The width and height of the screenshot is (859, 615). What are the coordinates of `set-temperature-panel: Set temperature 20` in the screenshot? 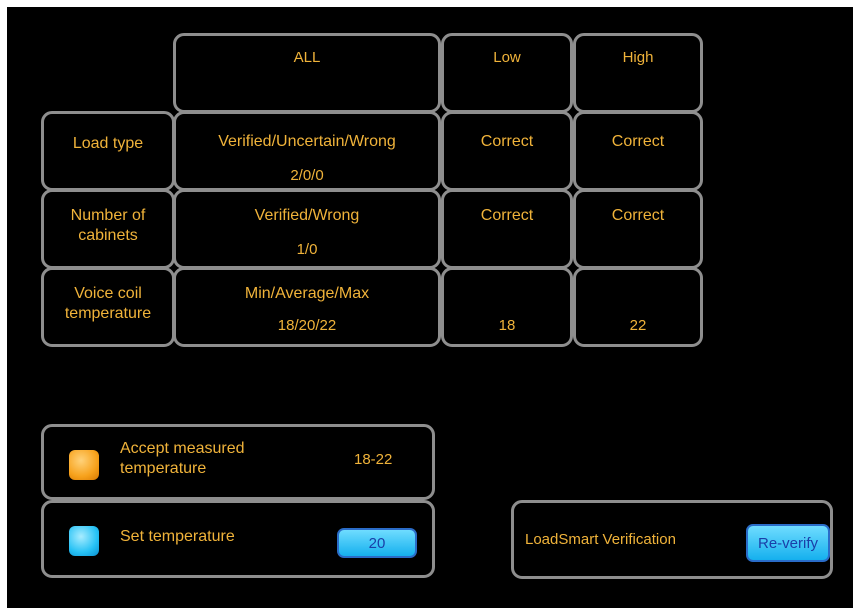 It's located at (238, 539).